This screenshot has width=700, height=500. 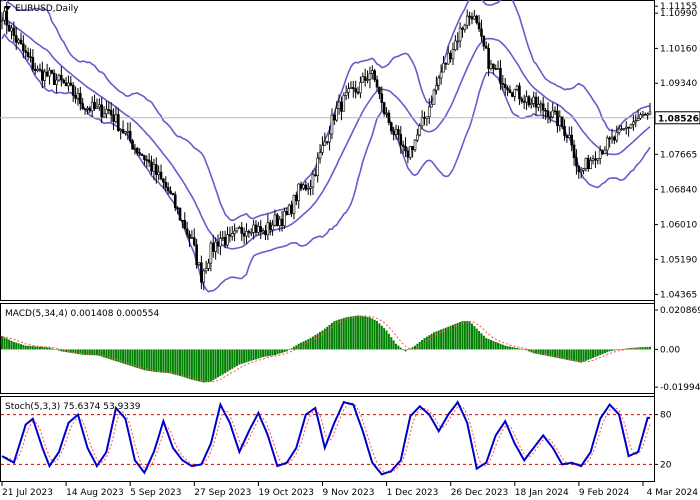 I want to click on stoch-plot, so click(x=327, y=438).